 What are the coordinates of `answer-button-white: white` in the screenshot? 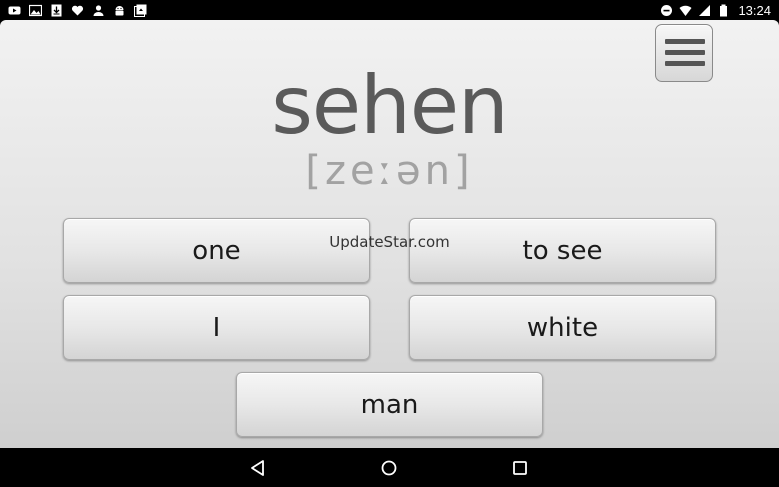 It's located at (562, 327).